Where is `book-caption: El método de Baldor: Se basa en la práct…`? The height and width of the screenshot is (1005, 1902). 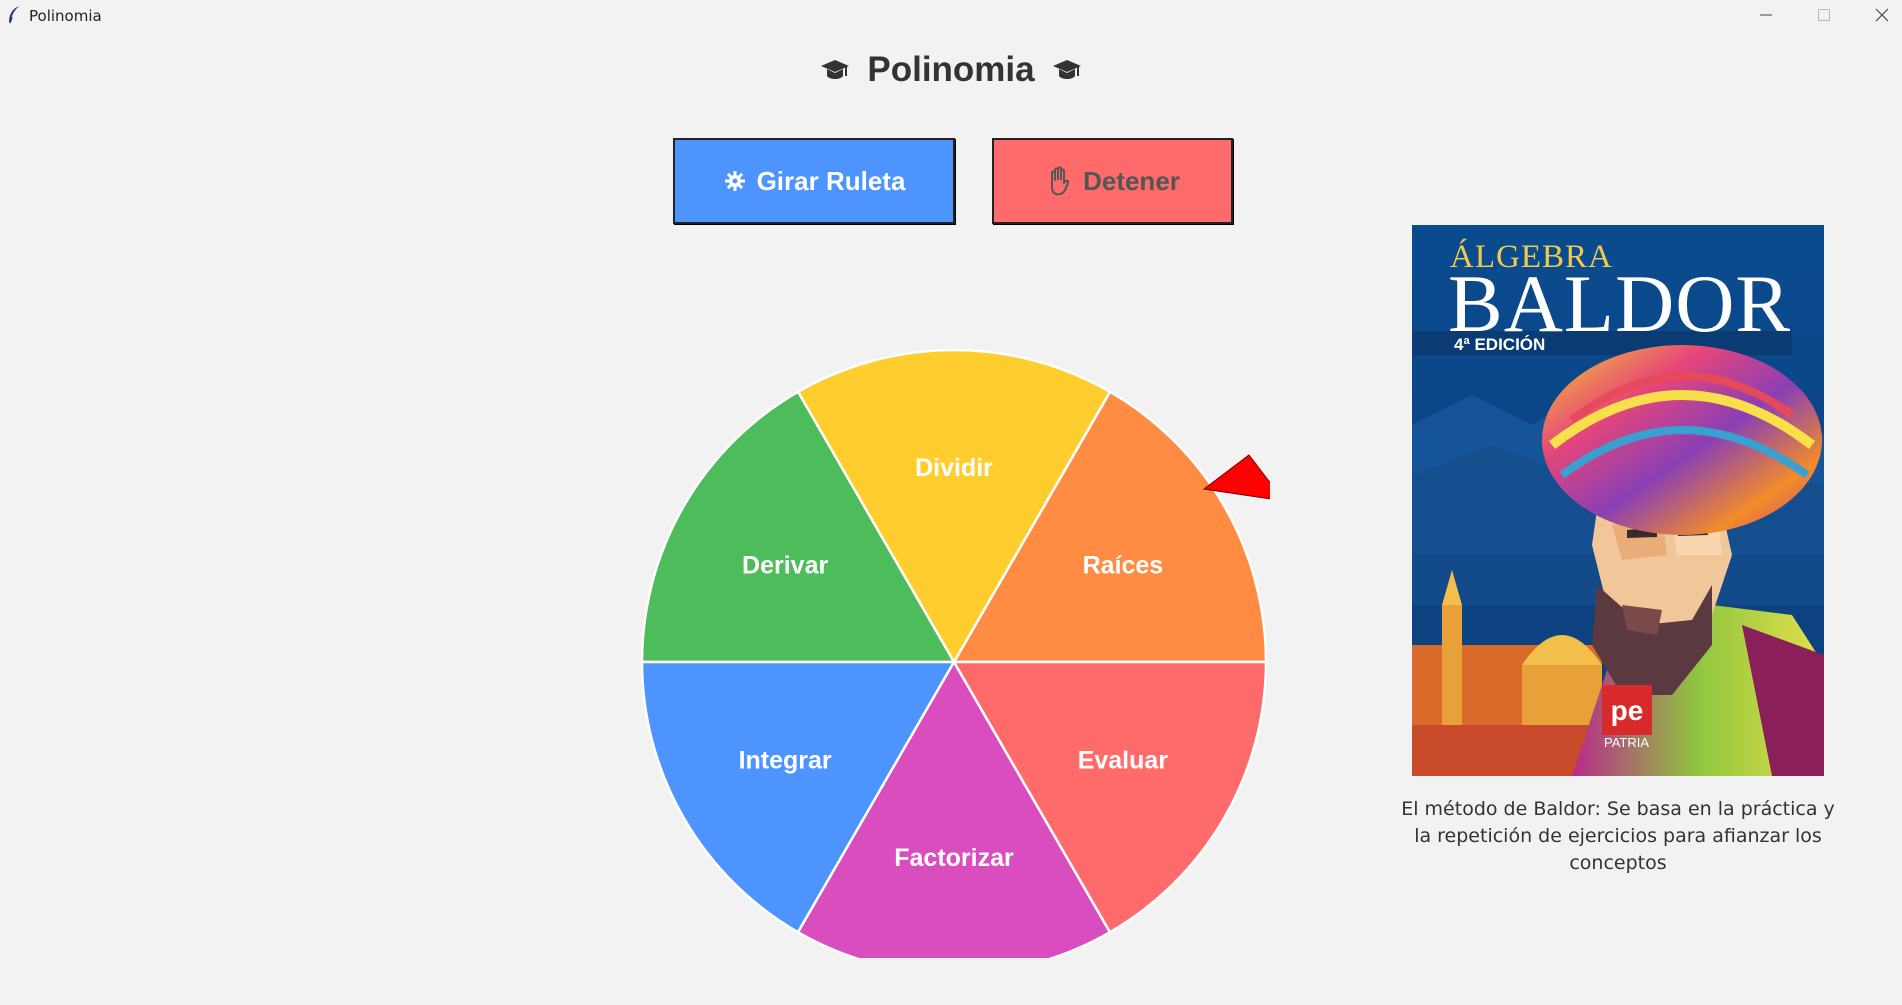
book-caption: El método de Baldor: Se basa en la práct… is located at coordinates (1618, 836).